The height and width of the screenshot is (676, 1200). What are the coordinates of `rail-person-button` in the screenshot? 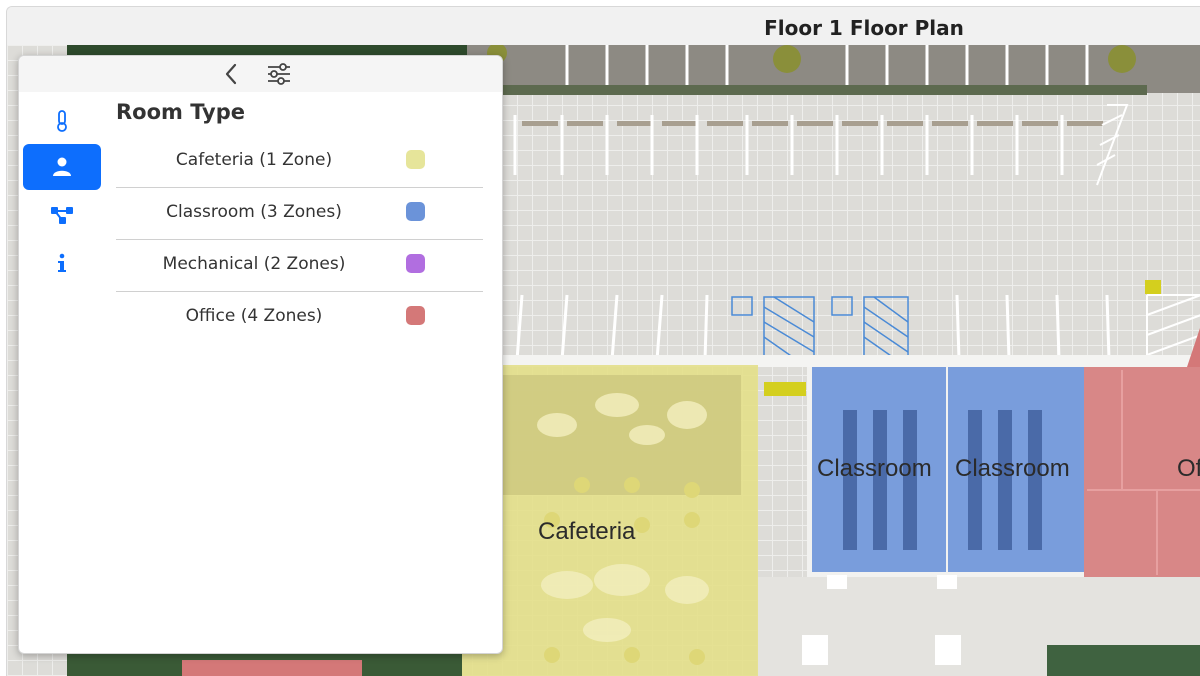 It's located at (62, 167).